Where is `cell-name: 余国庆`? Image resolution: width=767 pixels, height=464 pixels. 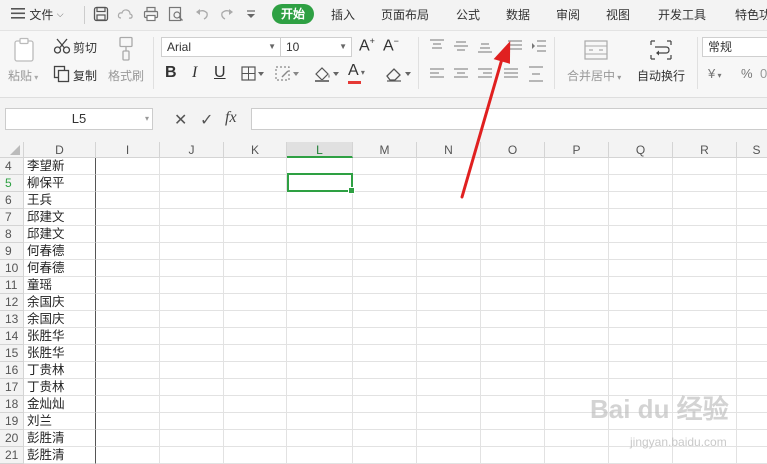 cell-name: 余国庆 is located at coordinates (60, 302).